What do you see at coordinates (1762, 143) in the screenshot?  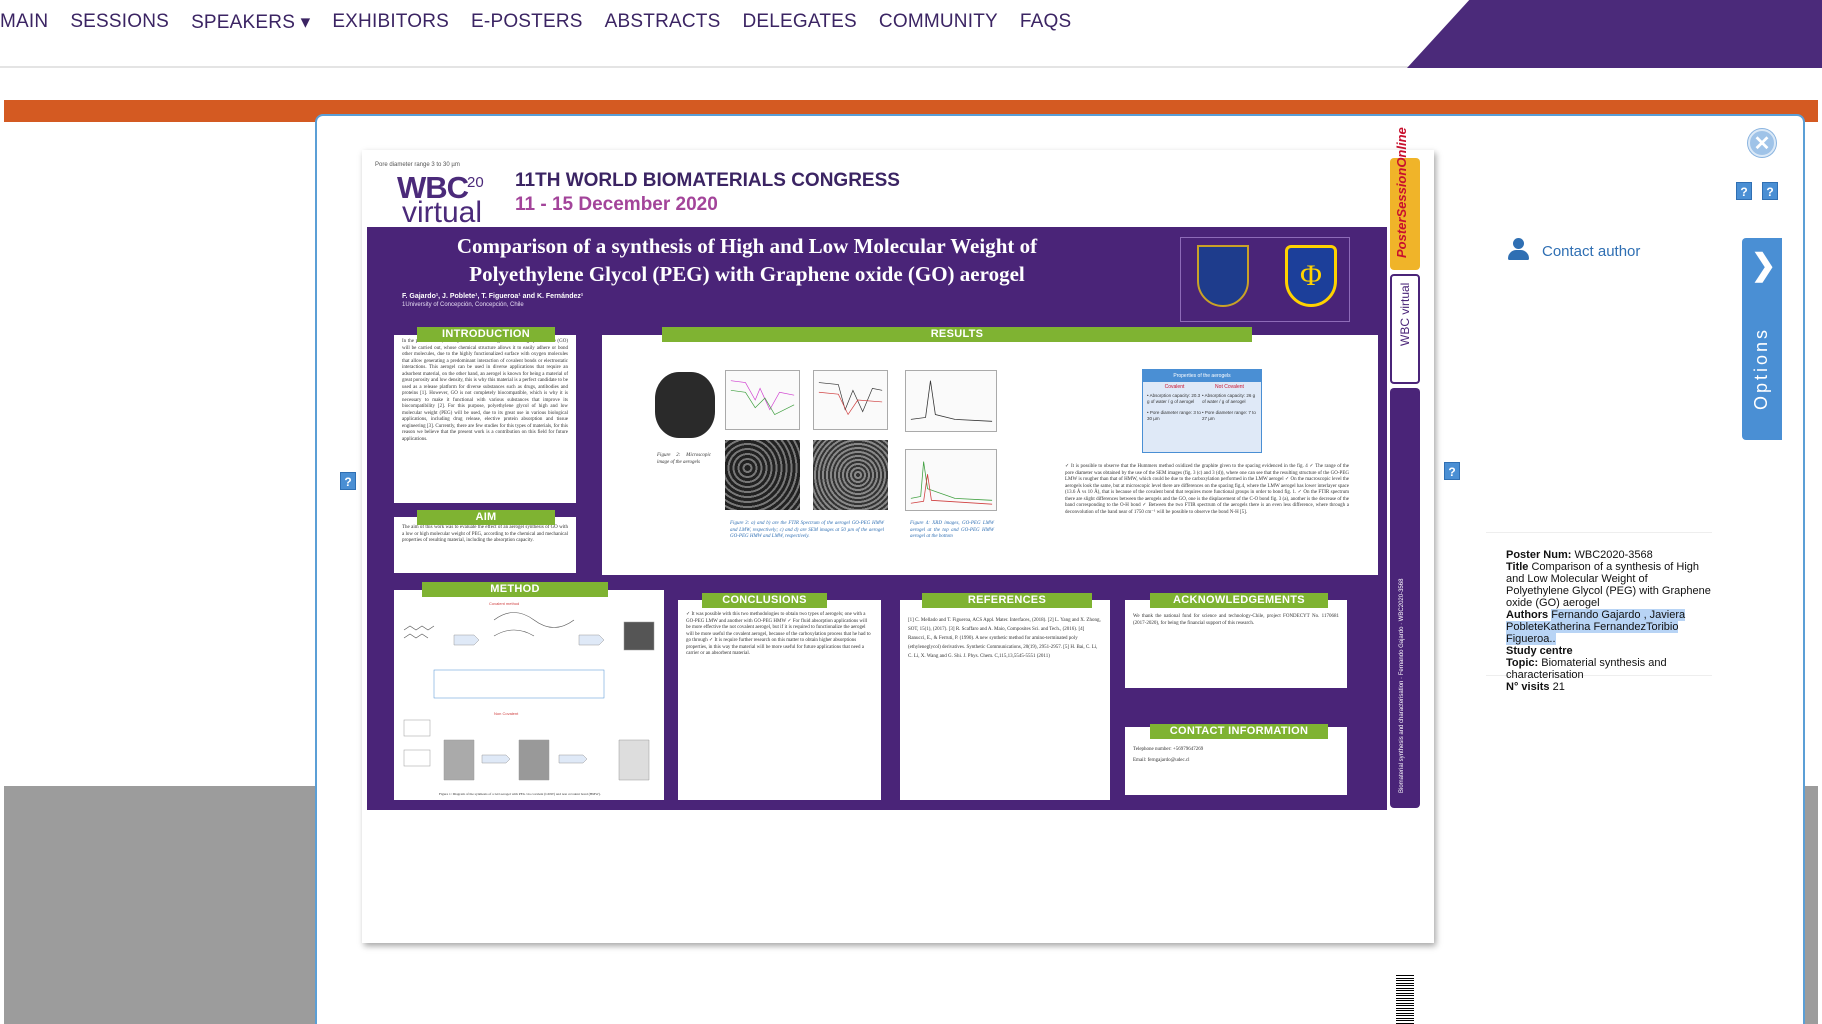 I see `close-icon: ✕` at bounding box center [1762, 143].